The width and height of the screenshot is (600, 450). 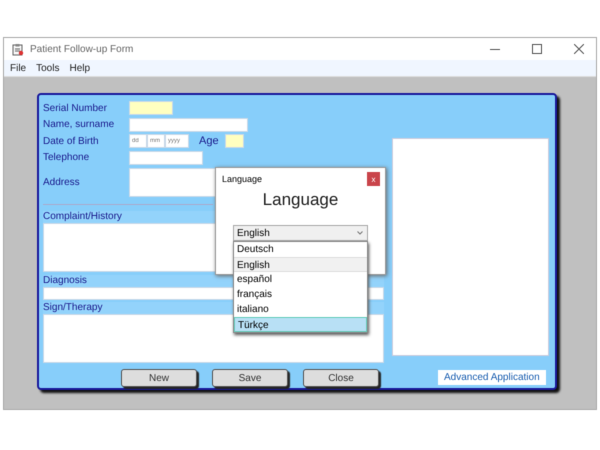 I want to click on form-button: New, so click(x=159, y=378).